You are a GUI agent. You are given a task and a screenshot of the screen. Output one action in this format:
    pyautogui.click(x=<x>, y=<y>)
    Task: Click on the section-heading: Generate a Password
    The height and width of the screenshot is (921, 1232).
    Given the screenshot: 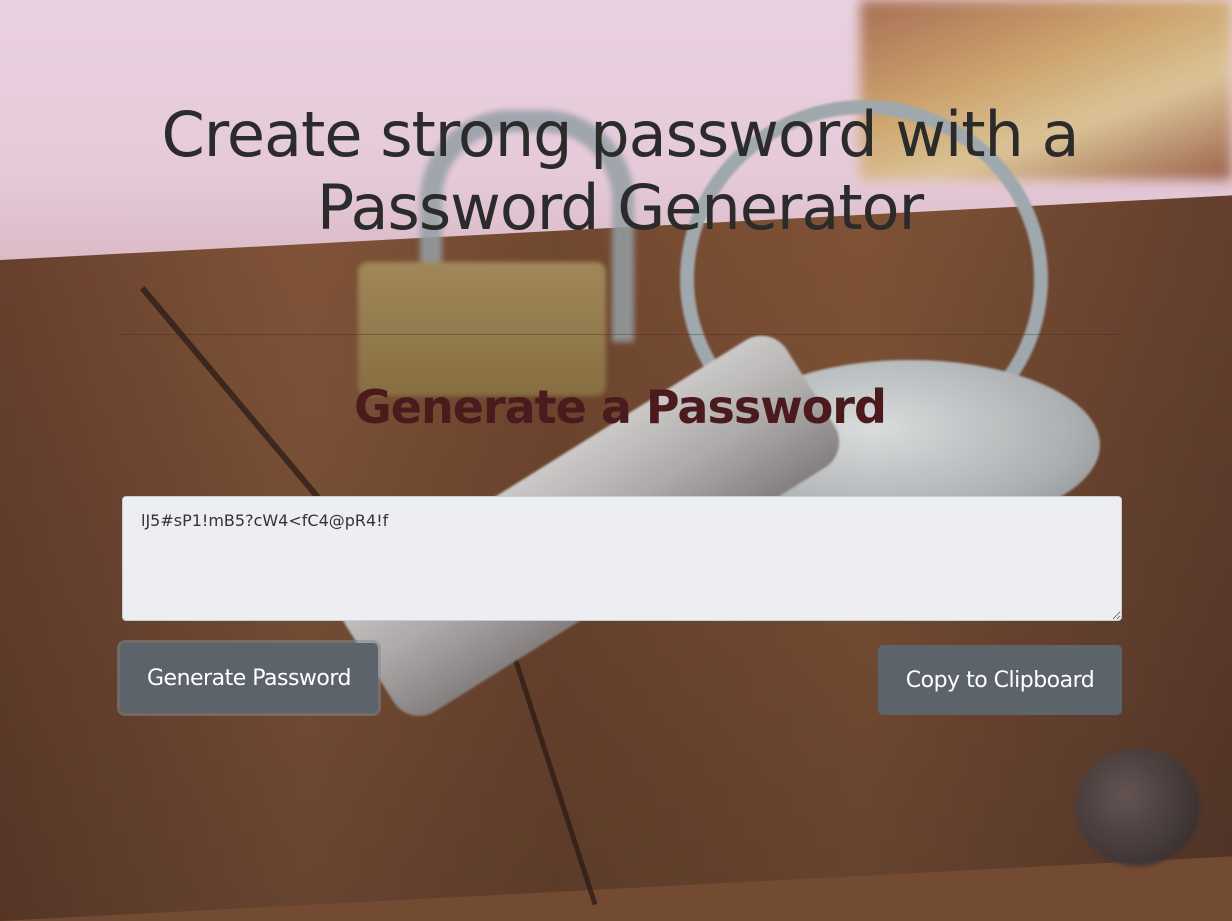 What is the action you would take?
    pyautogui.click(x=620, y=407)
    